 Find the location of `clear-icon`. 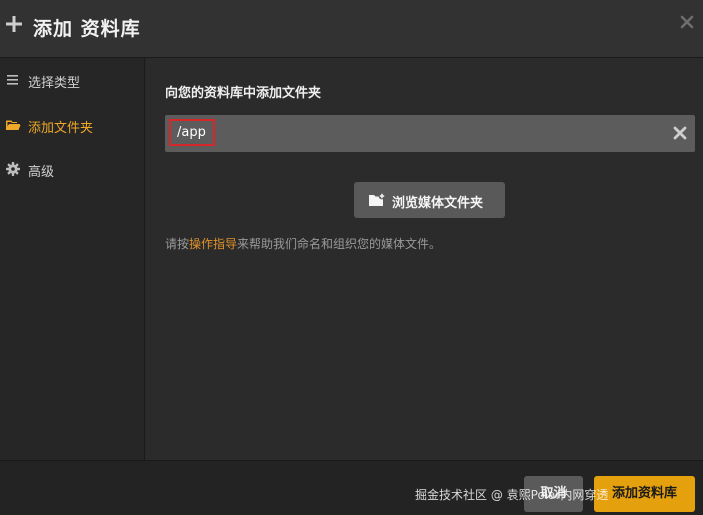

clear-icon is located at coordinates (680, 133).